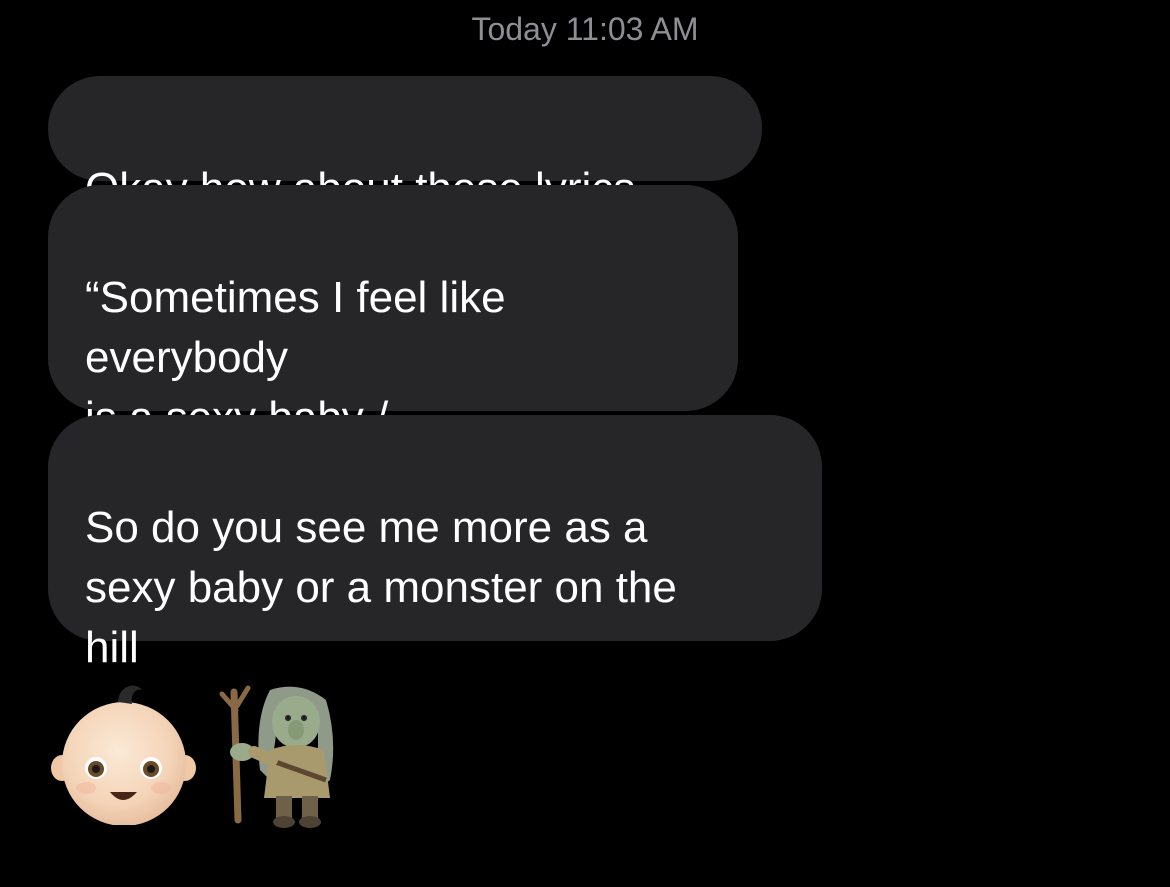 The image size is (1170, 887). What do you see at coordinates (276, 756) in the screenshot?
I see `troll-emoji-icon` at bounding box center [276, 756].